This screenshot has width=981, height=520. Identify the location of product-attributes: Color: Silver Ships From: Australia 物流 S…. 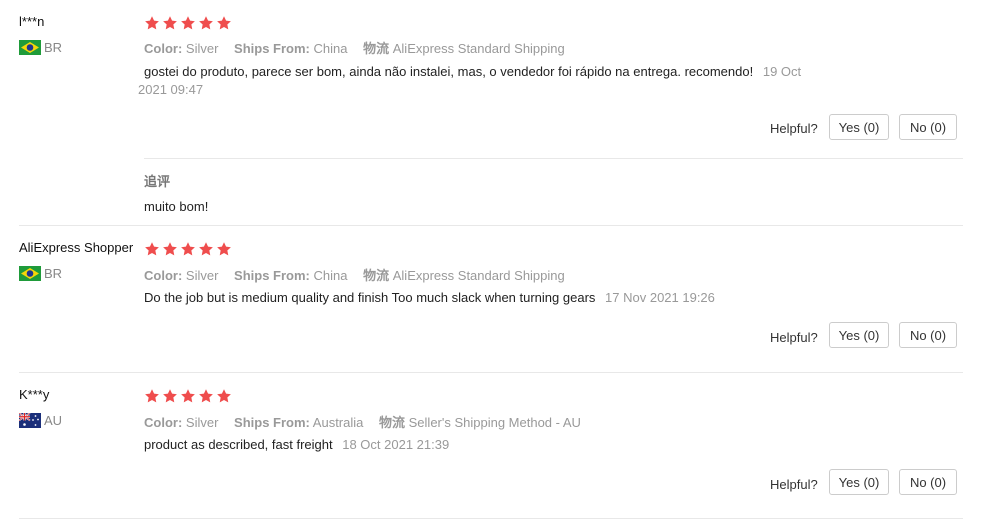
(362, 421).